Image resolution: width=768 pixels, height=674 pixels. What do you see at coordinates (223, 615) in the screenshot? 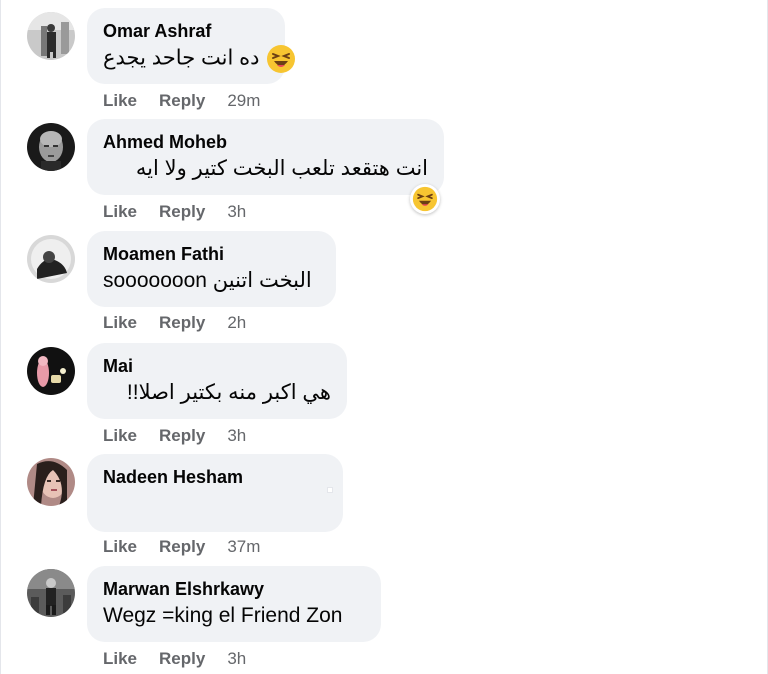
I see `comment-text: Wegz =king el Friend Zon` at bounding box center [223, 615].